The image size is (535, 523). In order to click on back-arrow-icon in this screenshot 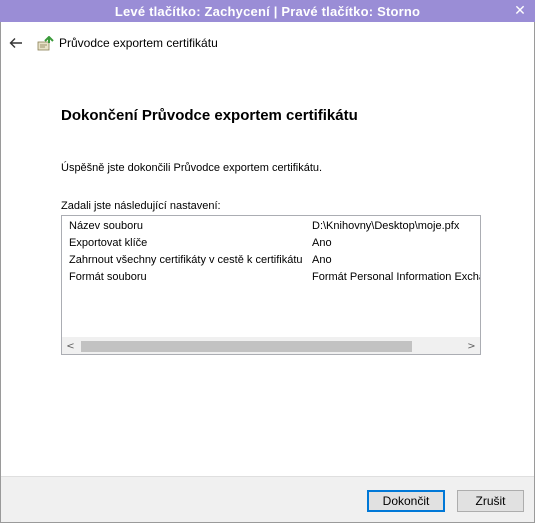, I will do `click(16, 43)`.